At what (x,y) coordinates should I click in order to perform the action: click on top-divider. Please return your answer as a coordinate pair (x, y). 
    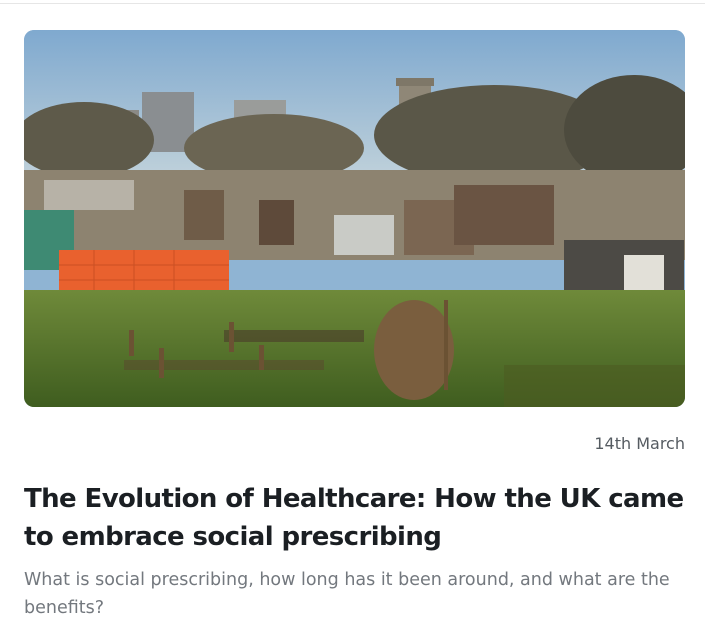
    Looking at the image, I should click on (352, 2).